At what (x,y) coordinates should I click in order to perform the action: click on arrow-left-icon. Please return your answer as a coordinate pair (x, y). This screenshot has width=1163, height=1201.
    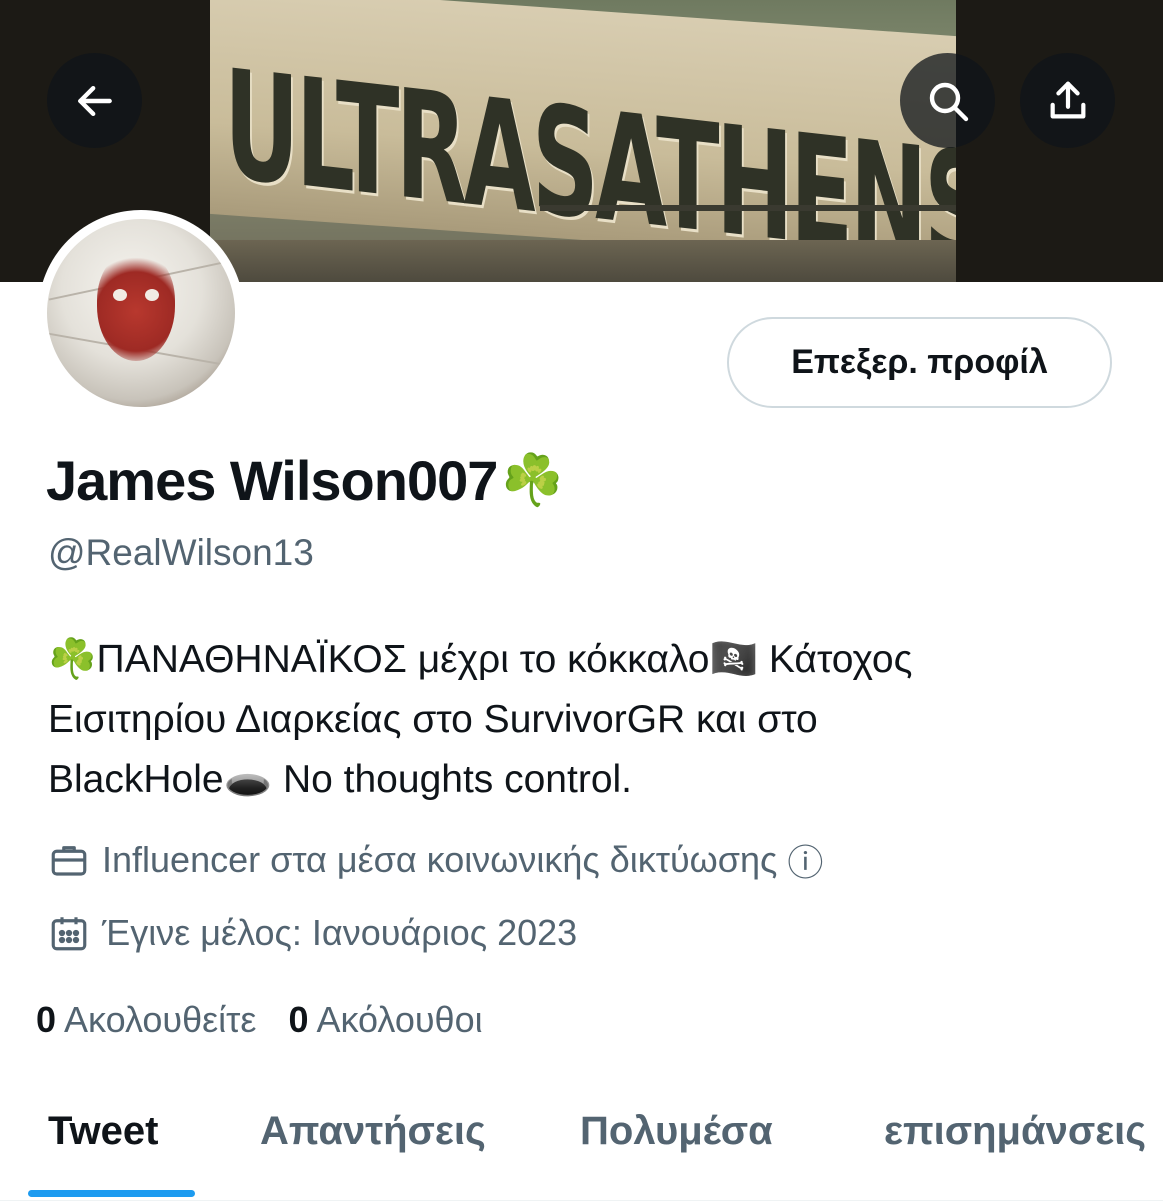
    Looking at the image, I should click on (94, 100).